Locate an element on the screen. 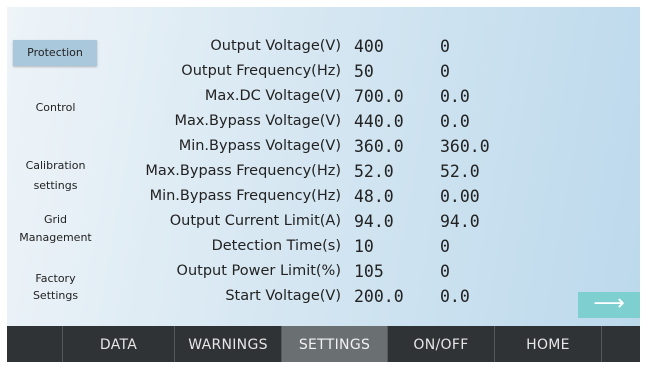  nav-tab-label: DATA is located at coordinates (118, 345).